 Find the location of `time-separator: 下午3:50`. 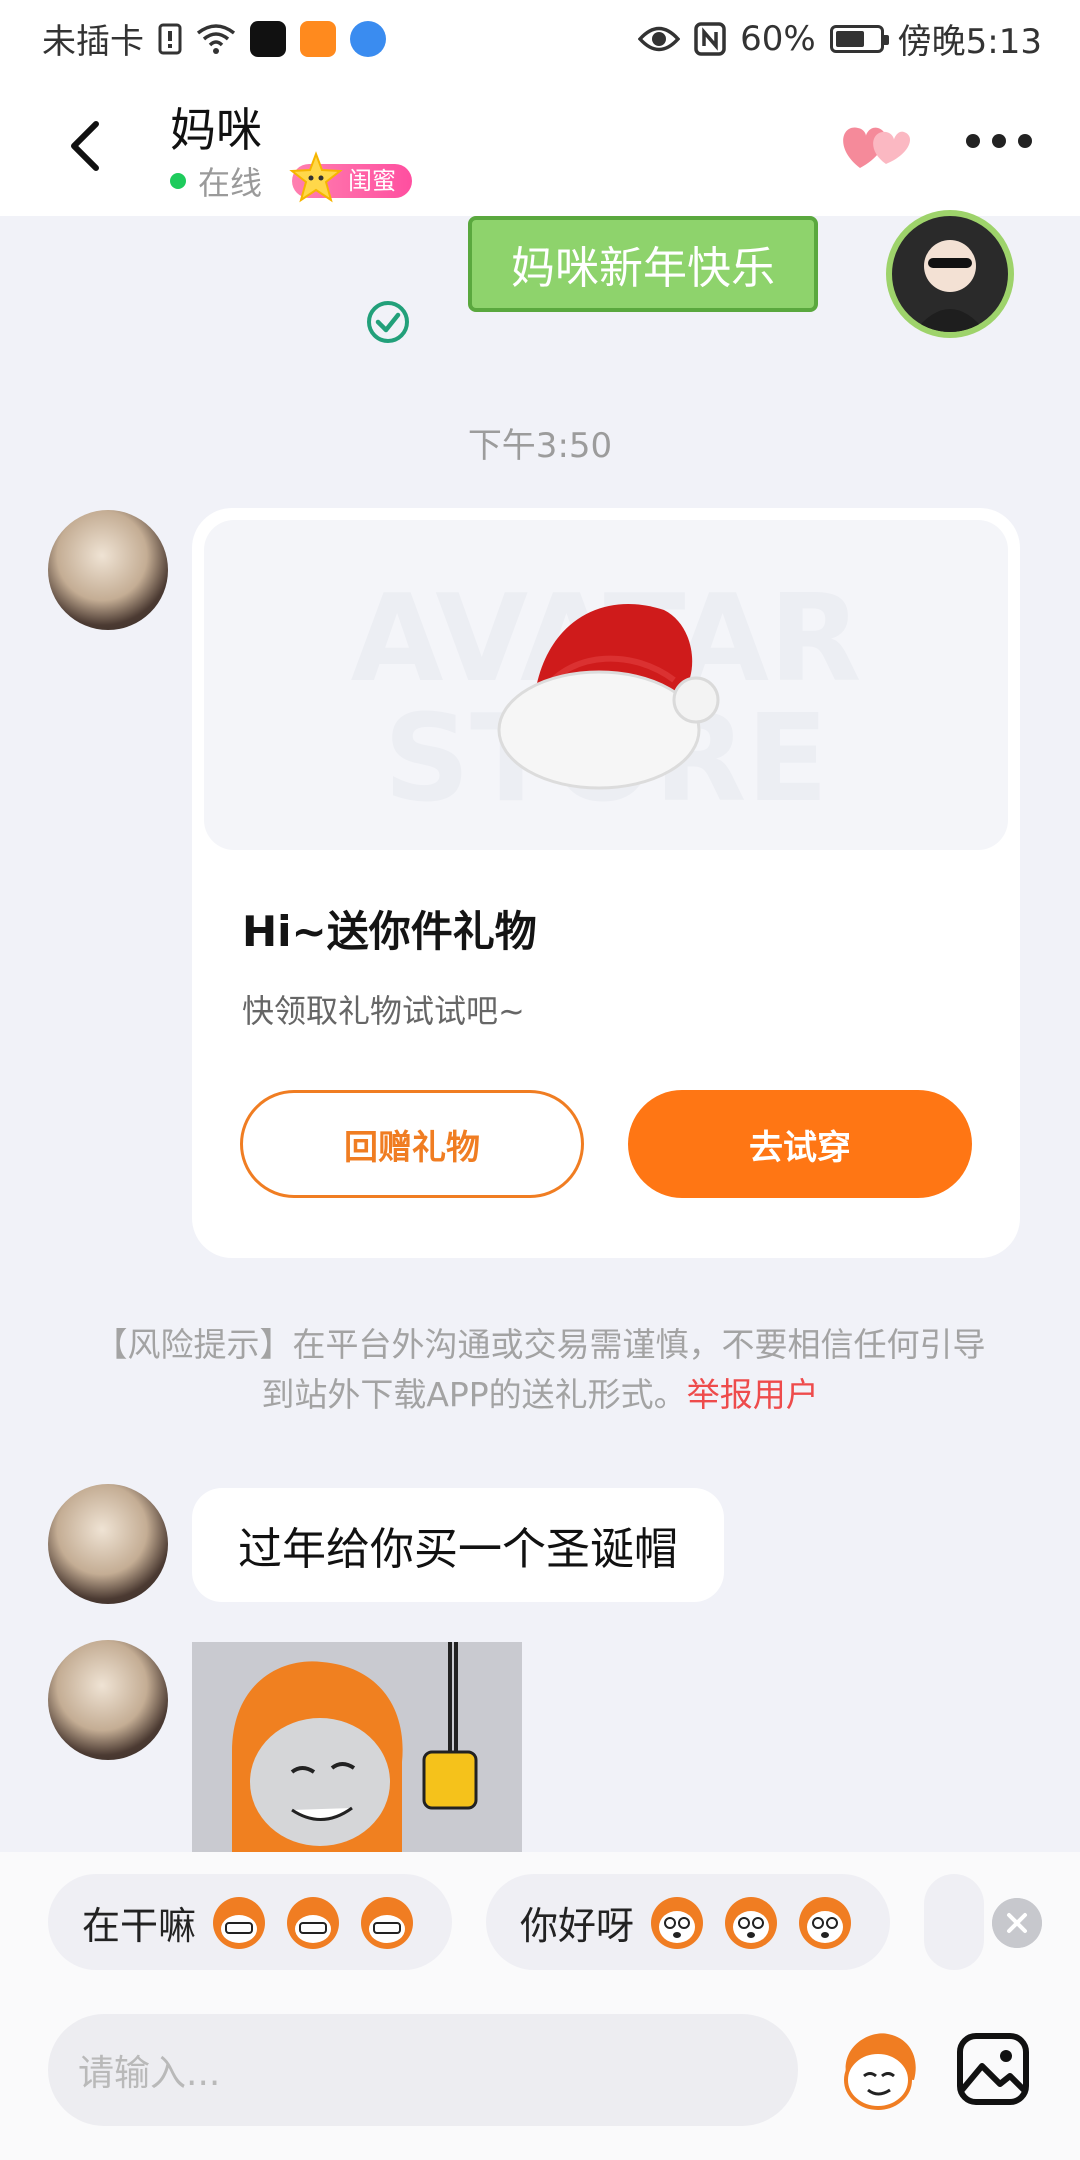

time-separator: 下午3:50 is located at coordinates (540, 446).